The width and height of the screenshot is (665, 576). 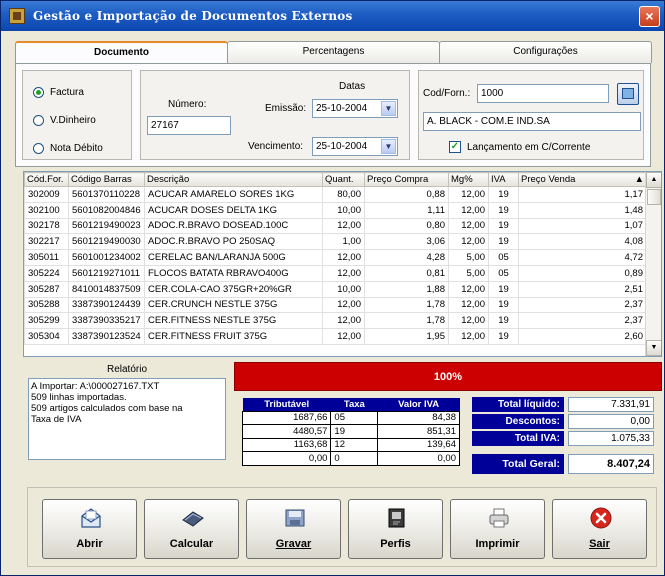 I want to click on table-cell: 2,51, so click(x=582, y=289).